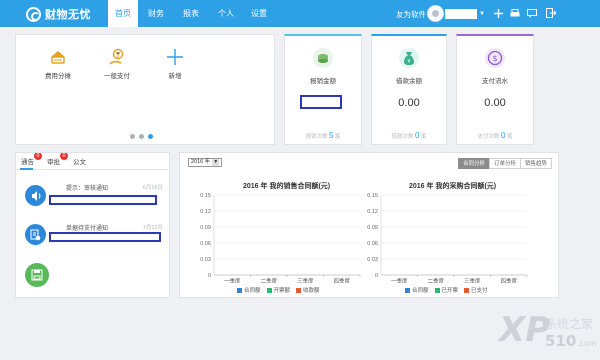  What do you see at coordinates (123, 13) in the screenshot?
I see `nav-home: 首页` at bounding box center [123, 13].